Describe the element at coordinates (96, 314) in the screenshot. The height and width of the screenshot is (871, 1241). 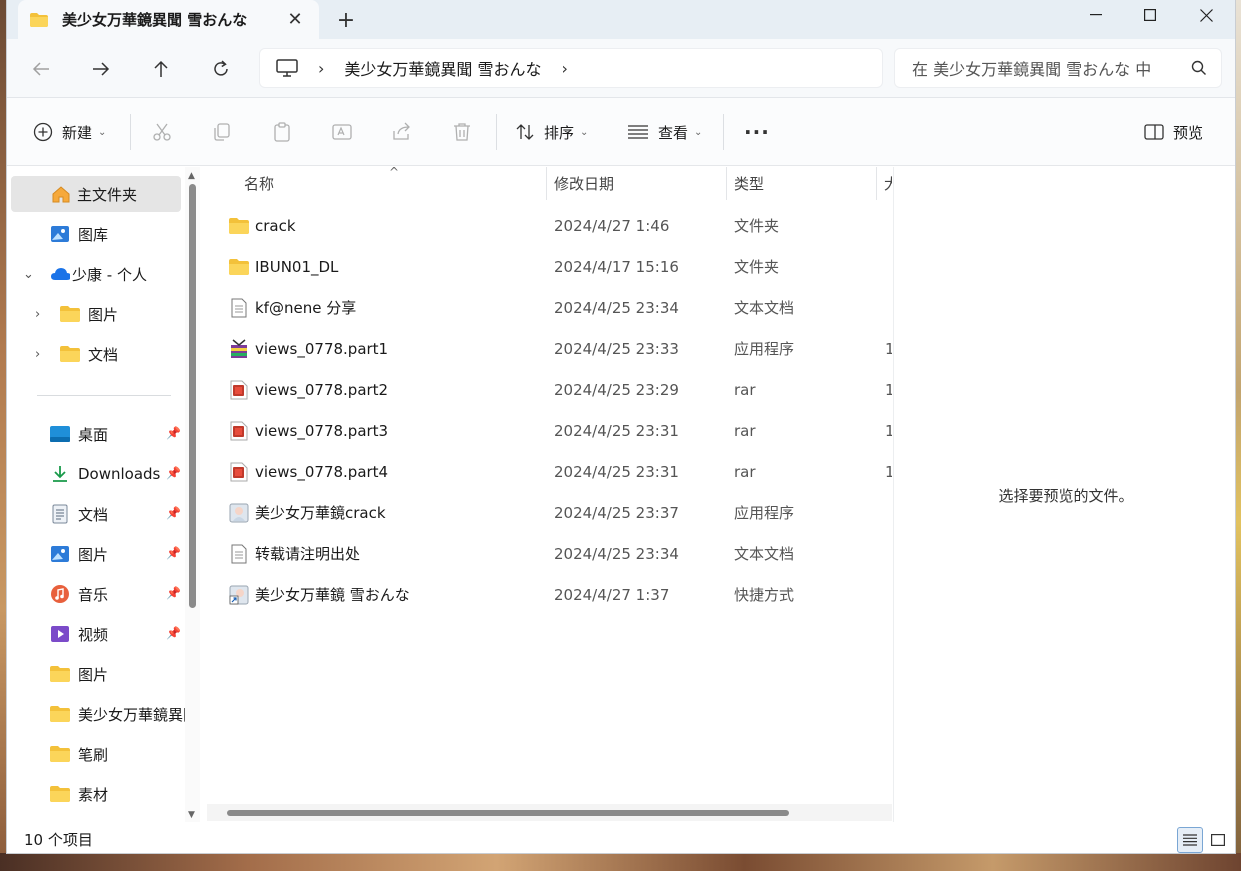
I see `sidebar-item-onedrive-pictures: › 图片` at that location.